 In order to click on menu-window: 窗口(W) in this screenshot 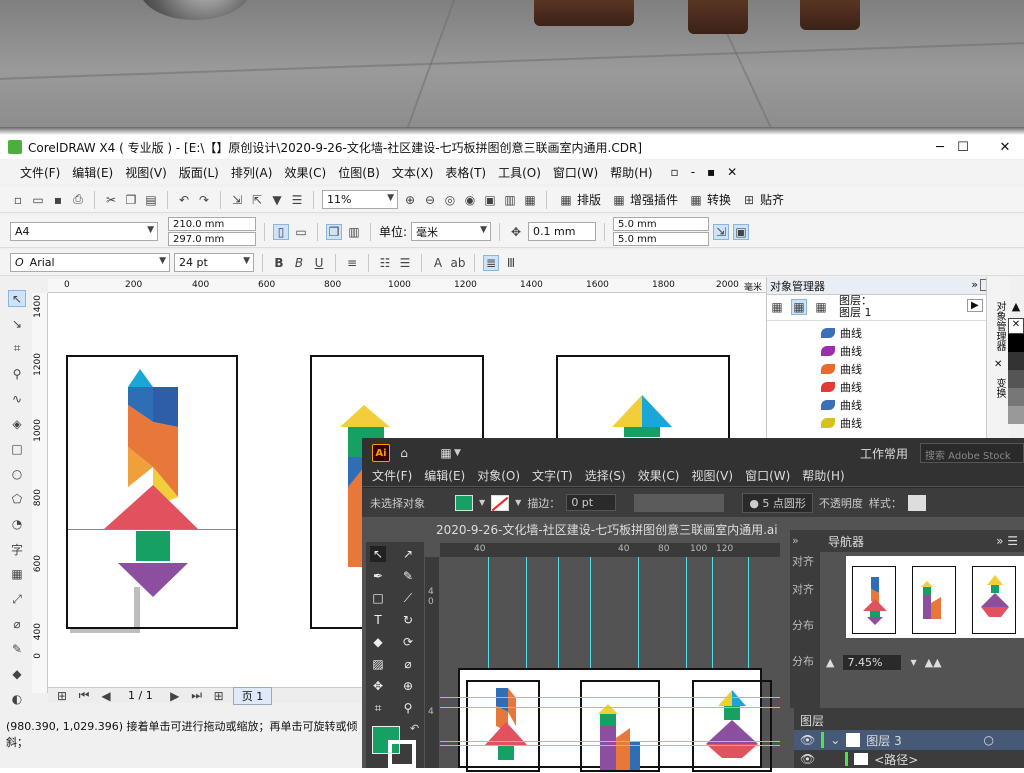, I will do `click(575, 172)`.